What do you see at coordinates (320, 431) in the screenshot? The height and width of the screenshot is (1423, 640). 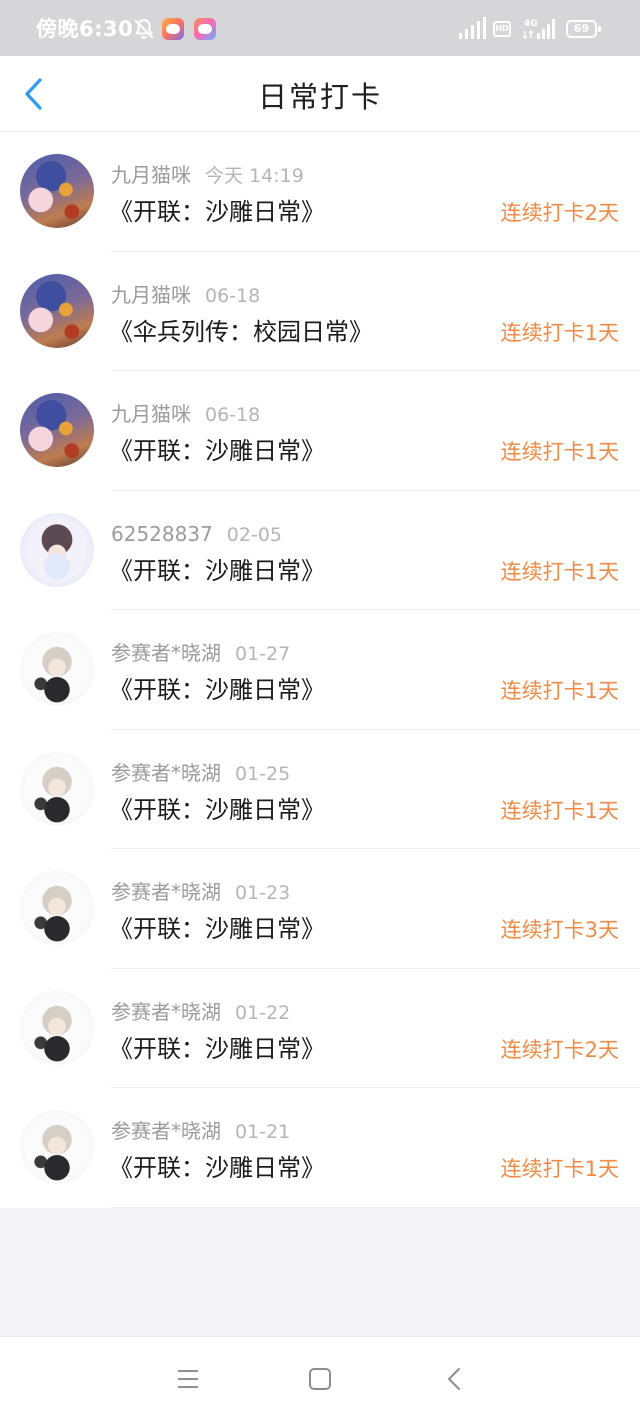 I see `checkin-item: 九月猫咪 06-18 《开联：沙雕日常》 连续打卡1天` at bounding box center [320, 431].